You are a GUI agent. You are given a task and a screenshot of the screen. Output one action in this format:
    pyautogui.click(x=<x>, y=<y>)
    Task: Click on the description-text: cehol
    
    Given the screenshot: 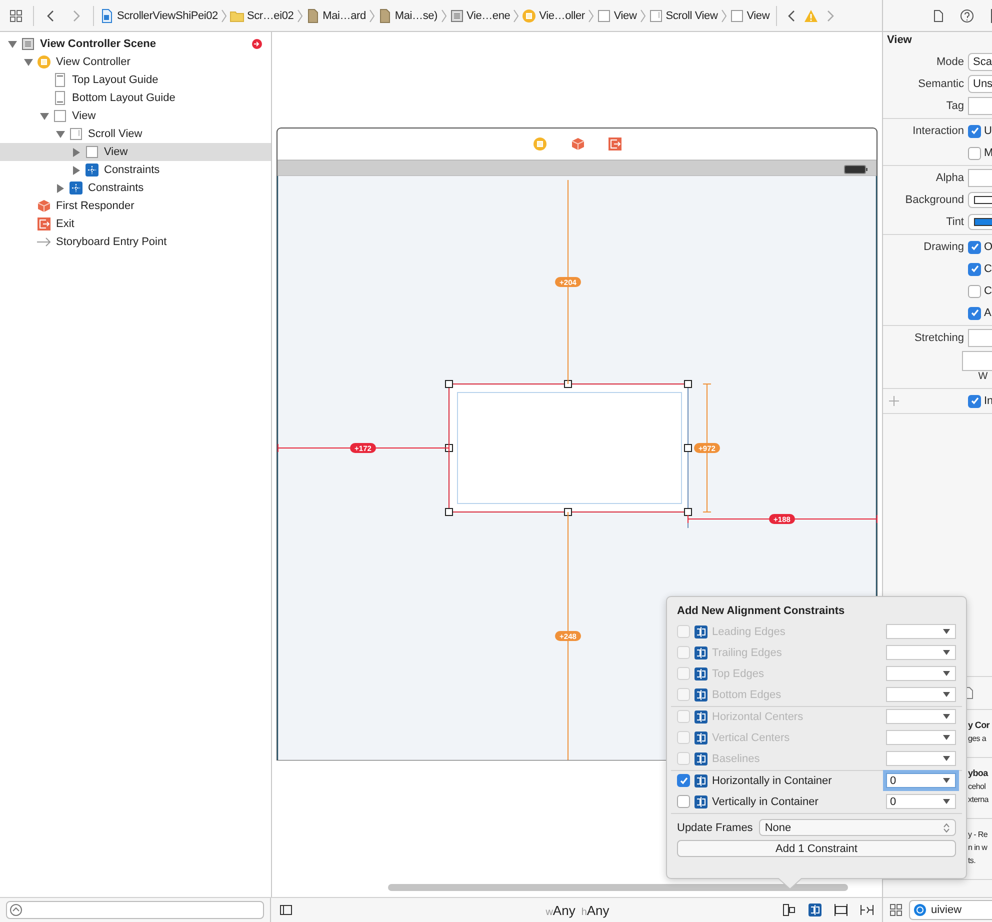 What is the action you would take?
    pyautogui.click(x=977, y=787)
    